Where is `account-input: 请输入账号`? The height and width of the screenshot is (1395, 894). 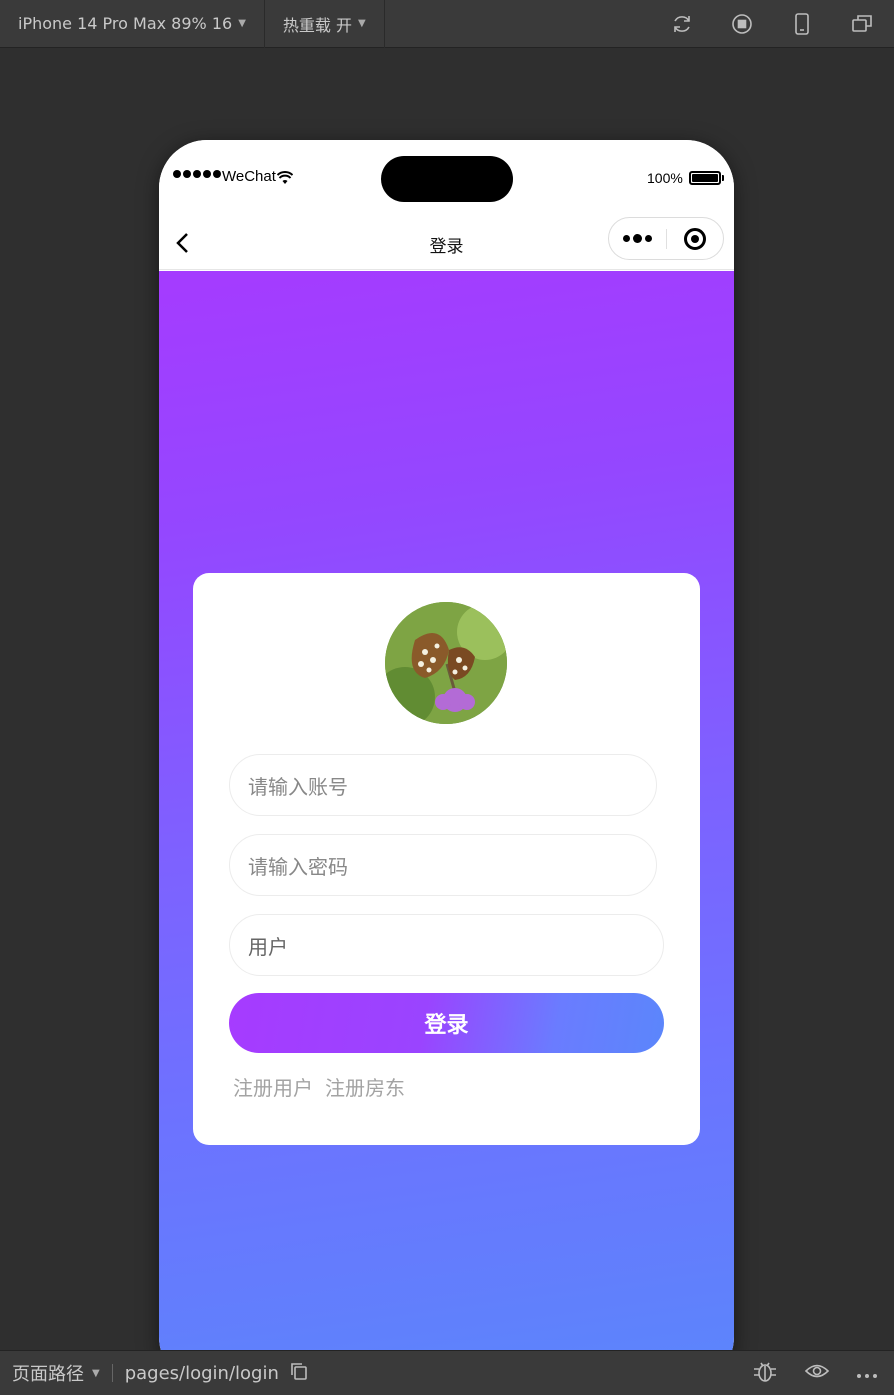
account-input: 请输入账号 is located at coordinates (443, 785).